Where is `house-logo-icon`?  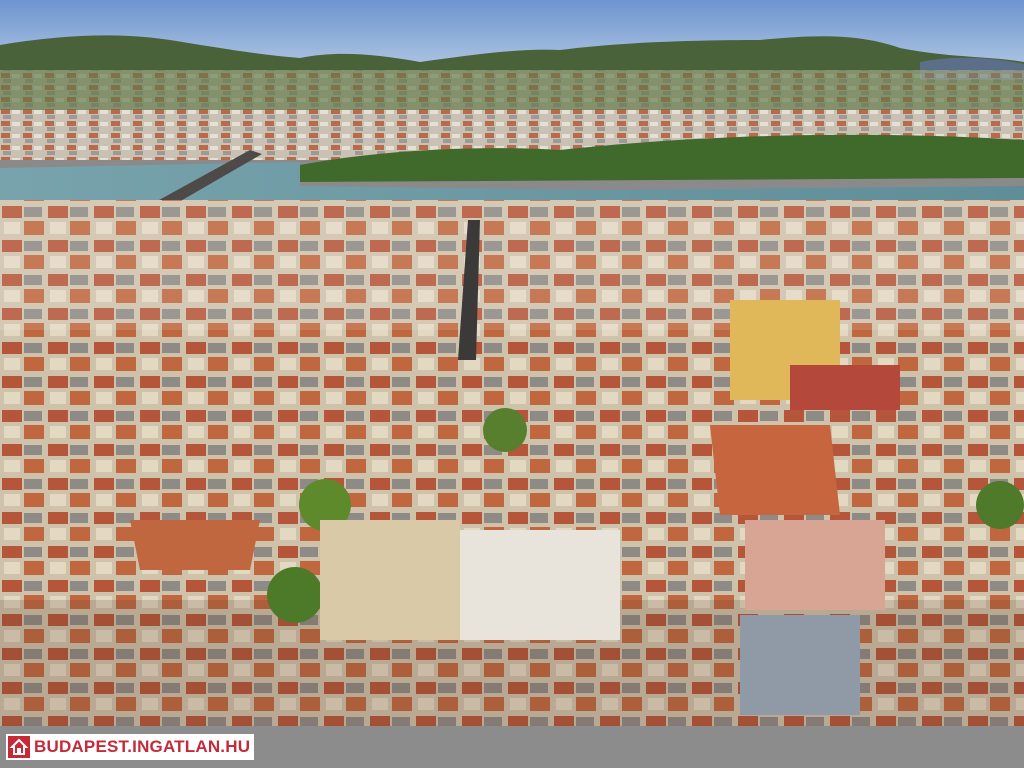 house-logo-icon is located at coordinates (19, 747).